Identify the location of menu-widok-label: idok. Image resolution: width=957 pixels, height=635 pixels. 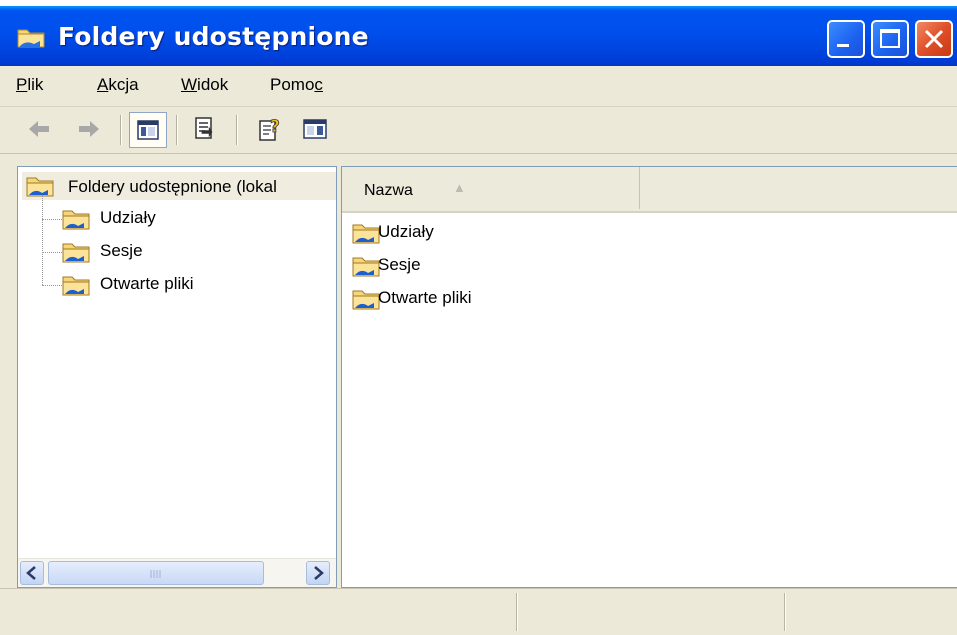
(213, 84).